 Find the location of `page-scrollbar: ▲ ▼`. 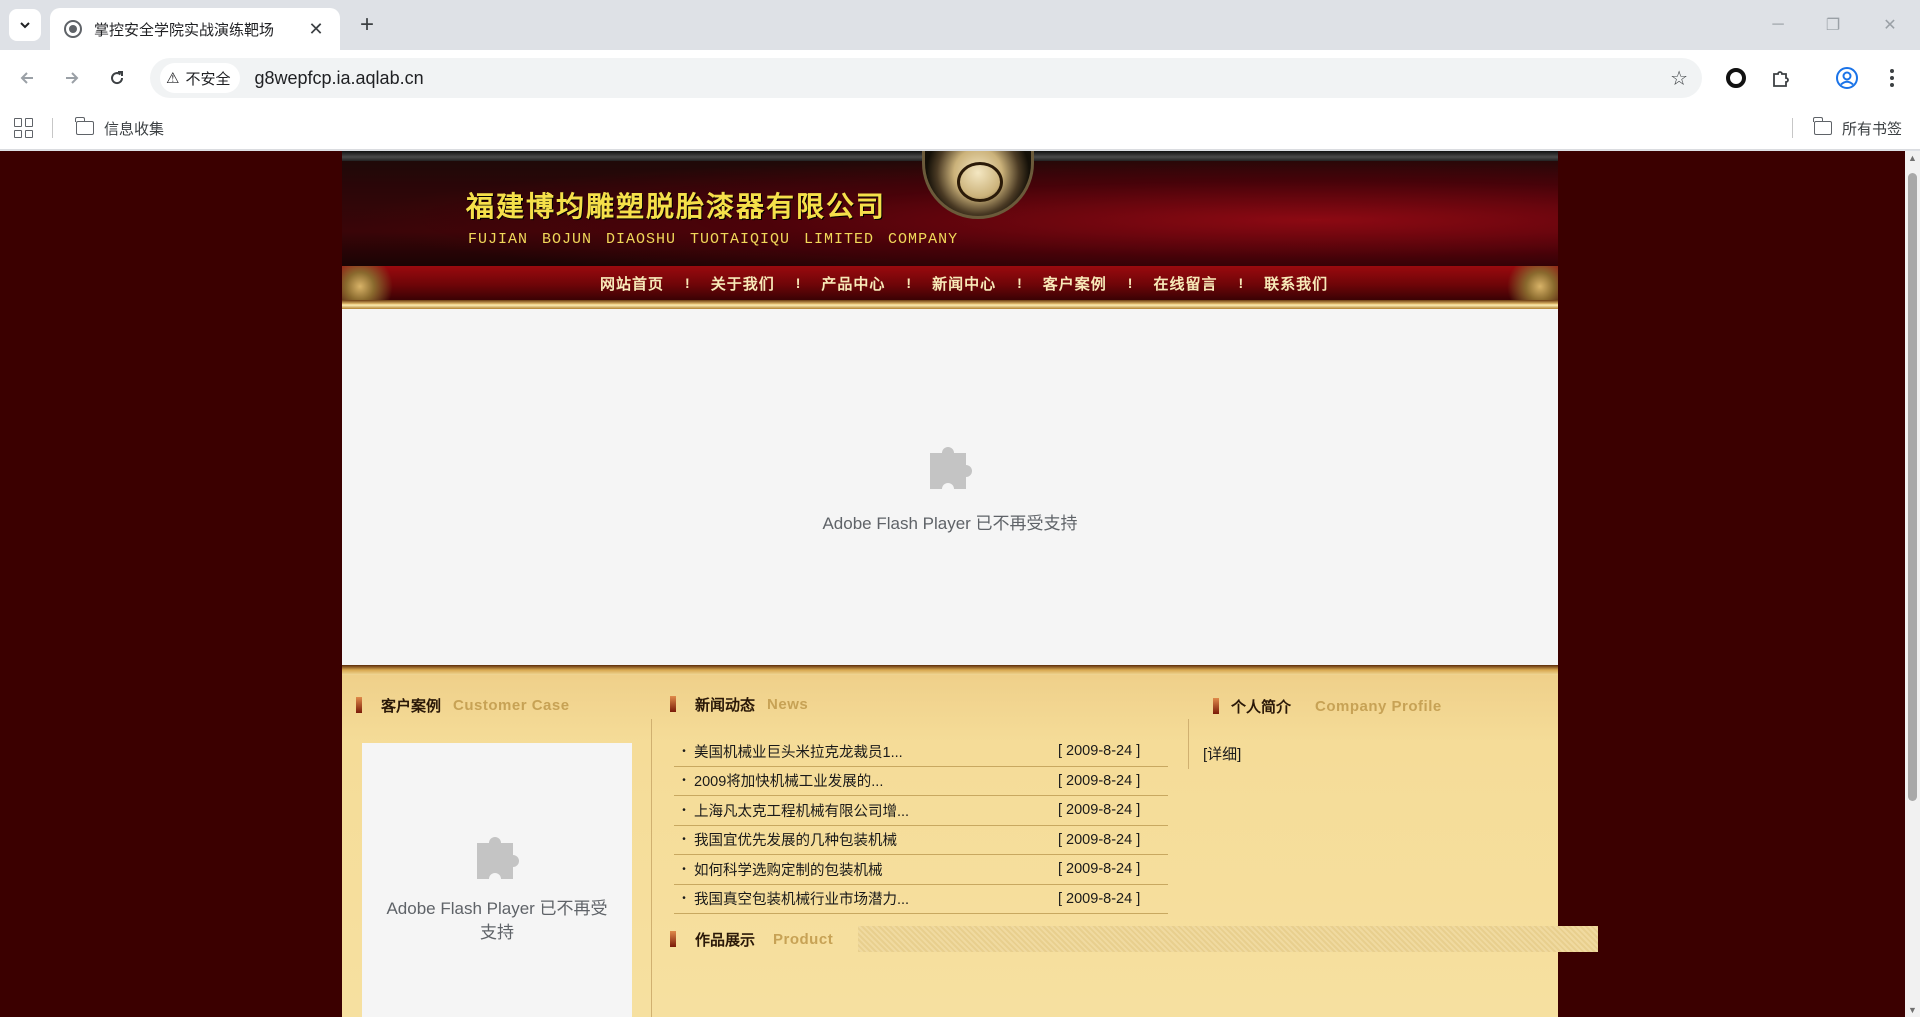

page-scrollbar: ▲ ▼ is located at coordinates (1912, 584).